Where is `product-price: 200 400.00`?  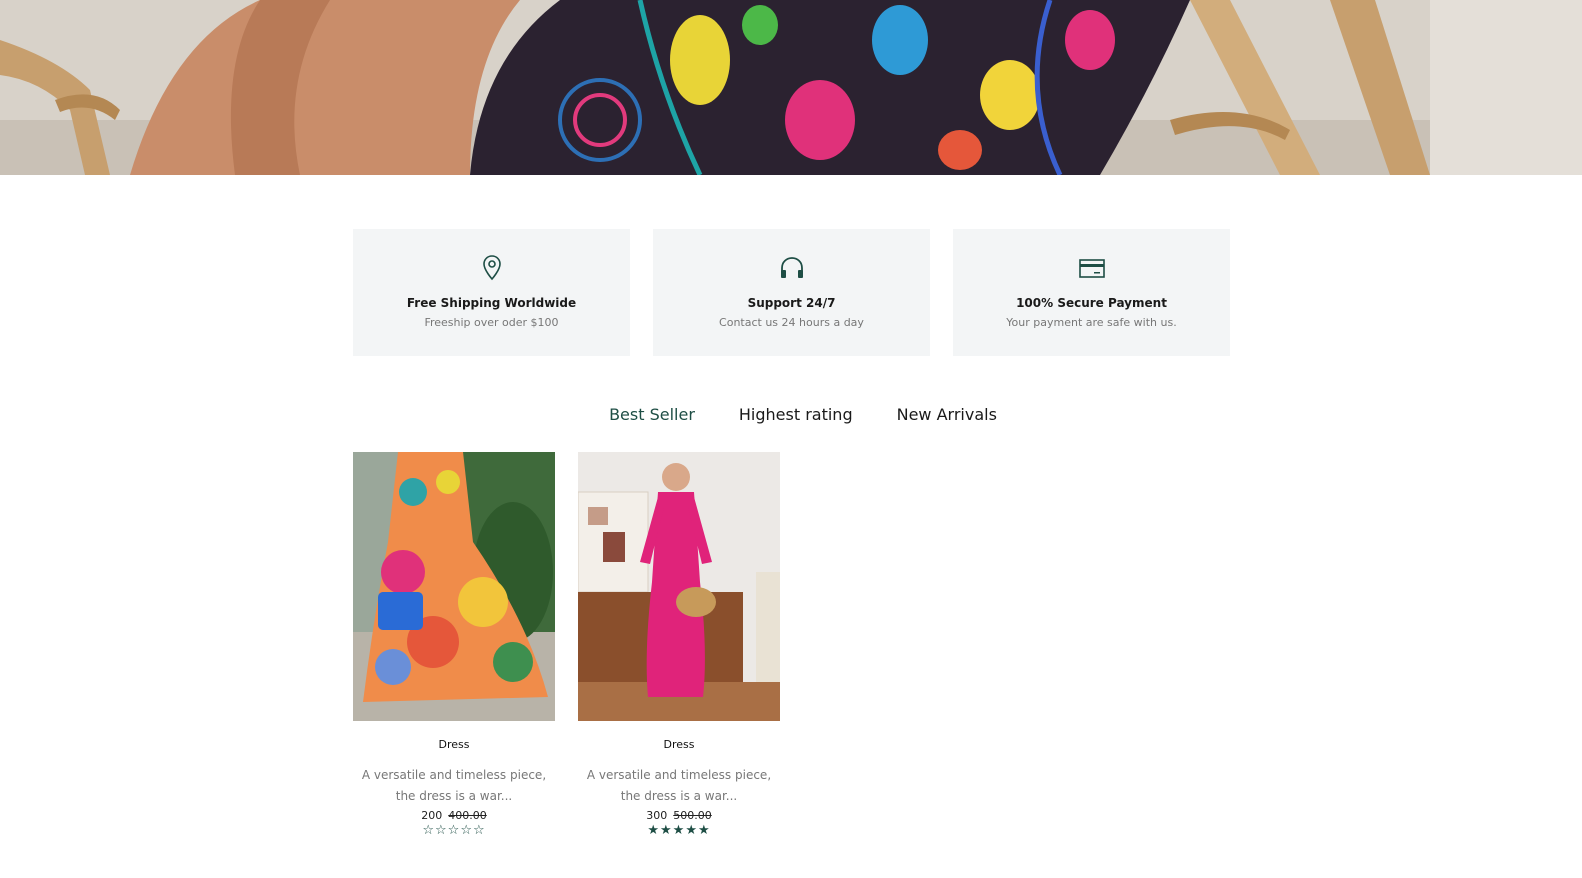
product-price: 200 400.00 is located at coordinates (454, 815).